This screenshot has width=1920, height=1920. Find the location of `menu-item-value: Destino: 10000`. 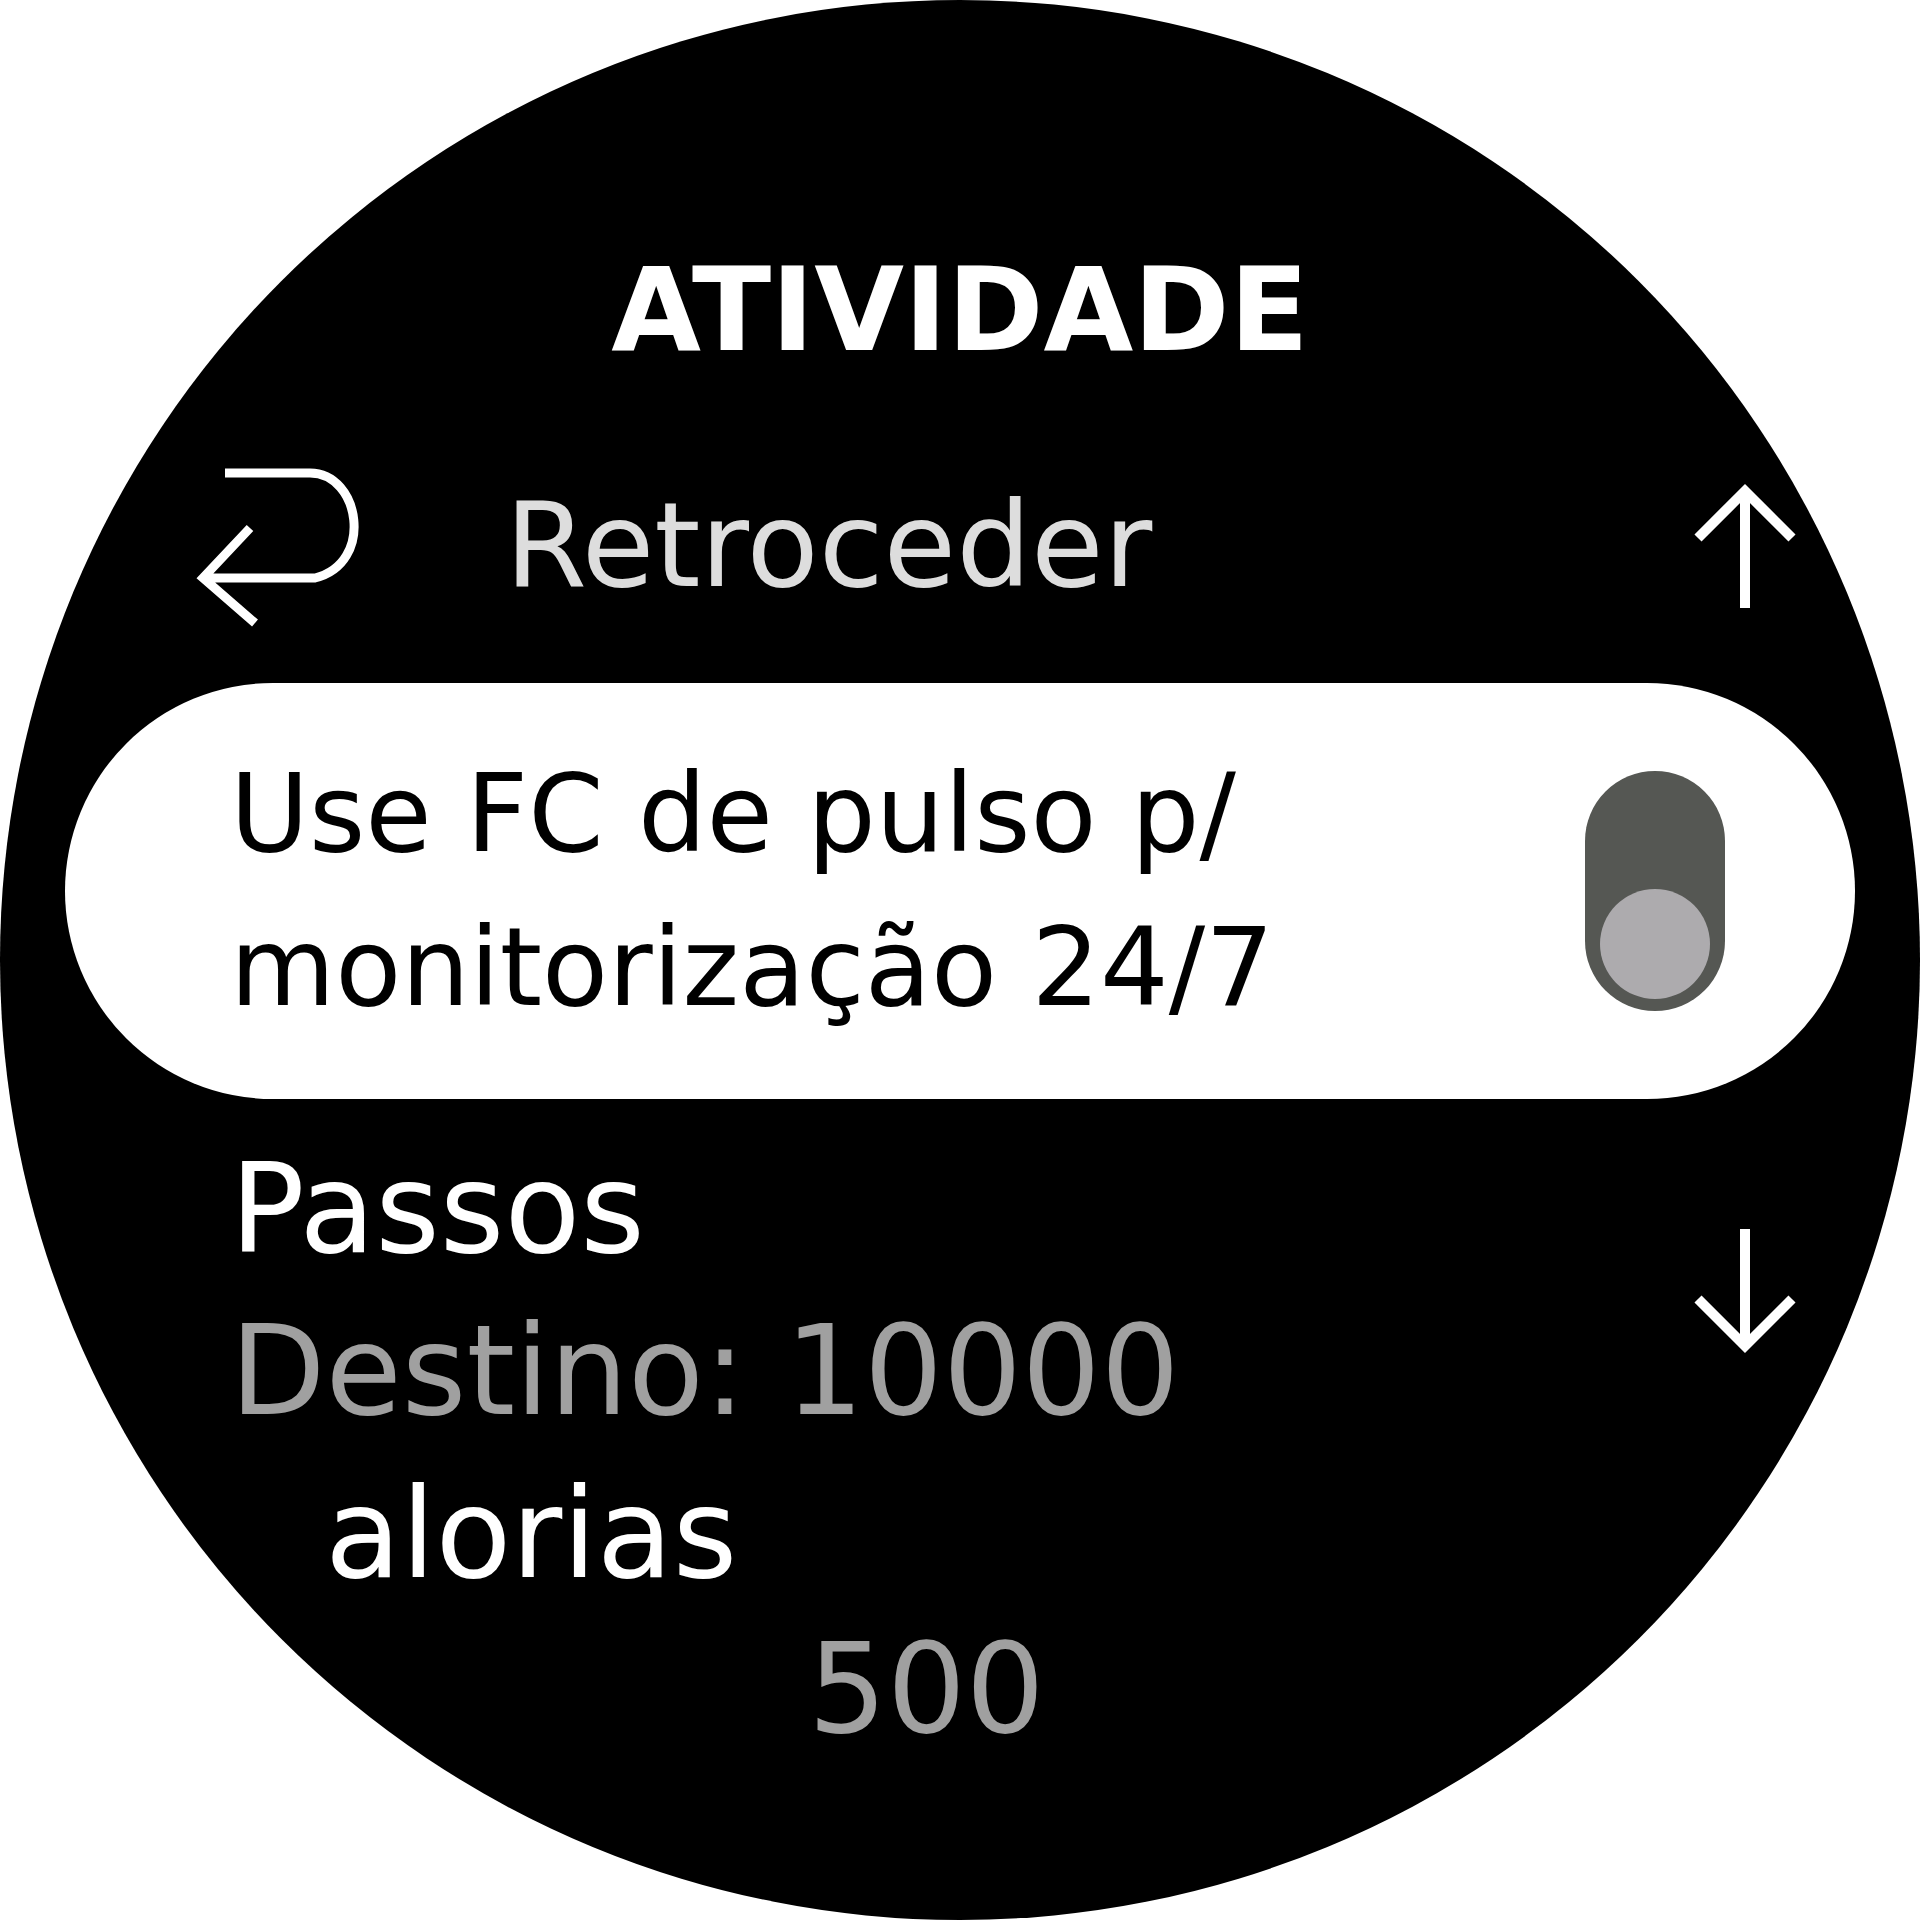

menu-item-value: Destino: 10000 is located at coordinates (705, 1371).